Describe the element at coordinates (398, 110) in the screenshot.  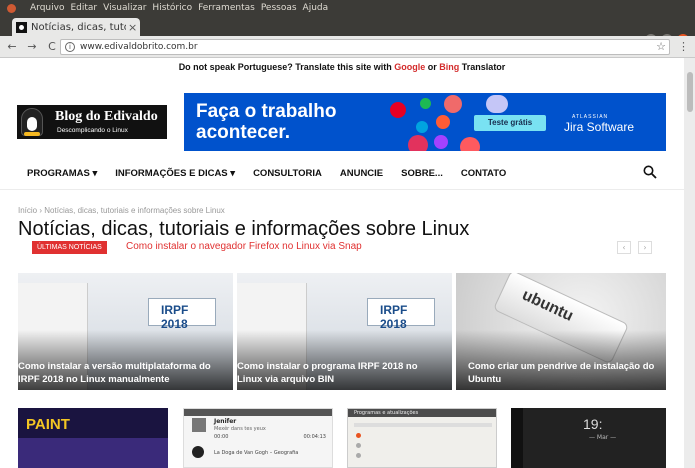
I see `pinterest-icon` at that location.